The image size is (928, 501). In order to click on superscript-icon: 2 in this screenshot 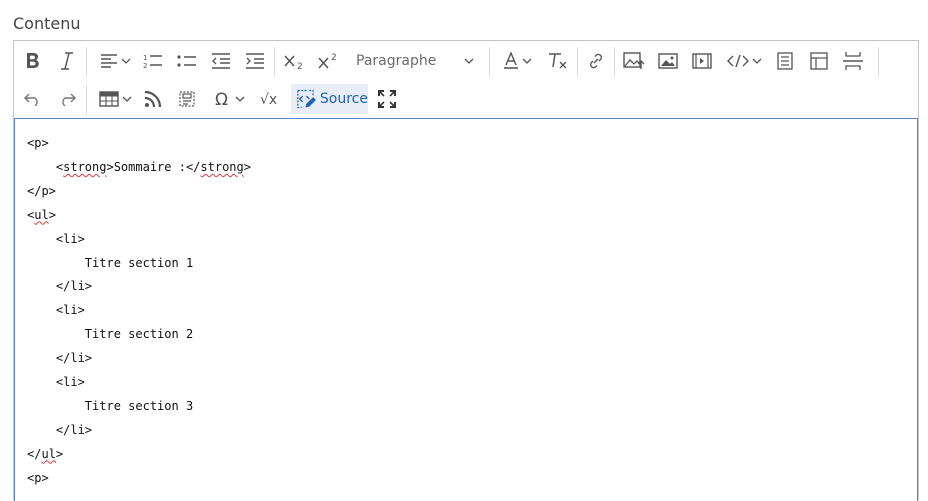, I will do `click(327, 61)`.